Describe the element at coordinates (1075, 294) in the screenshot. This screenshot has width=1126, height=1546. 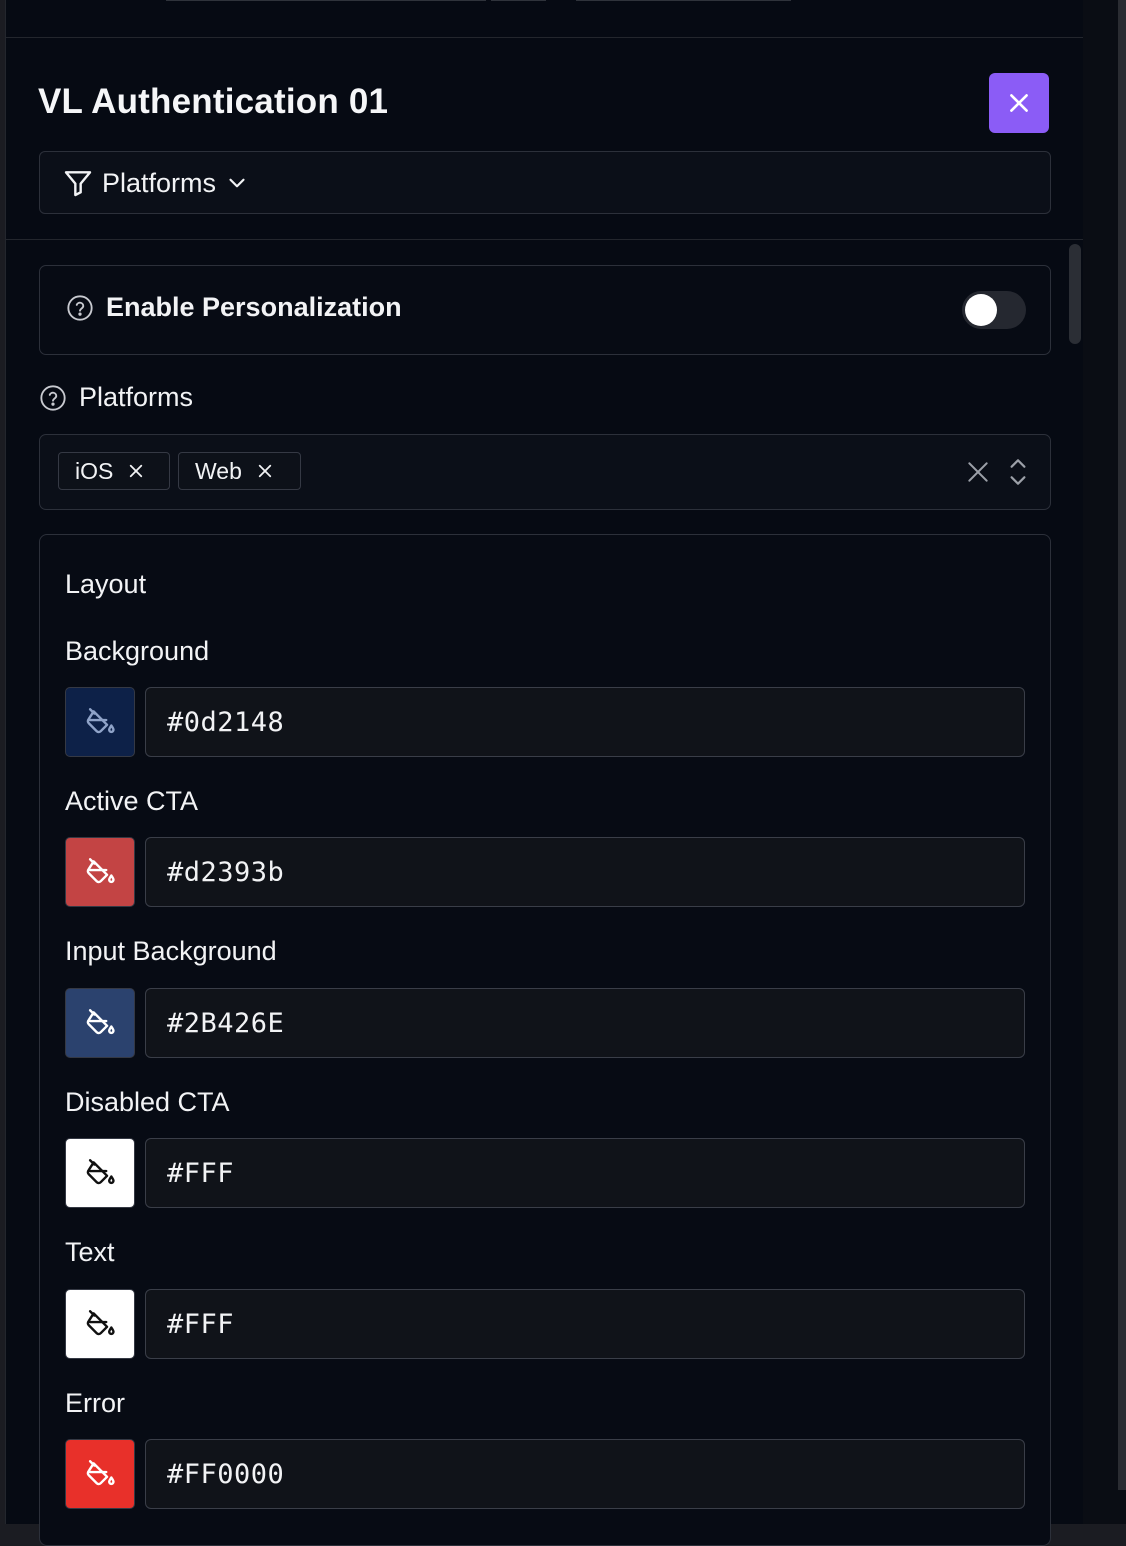
I see `scrollbar-thumb` at that location.